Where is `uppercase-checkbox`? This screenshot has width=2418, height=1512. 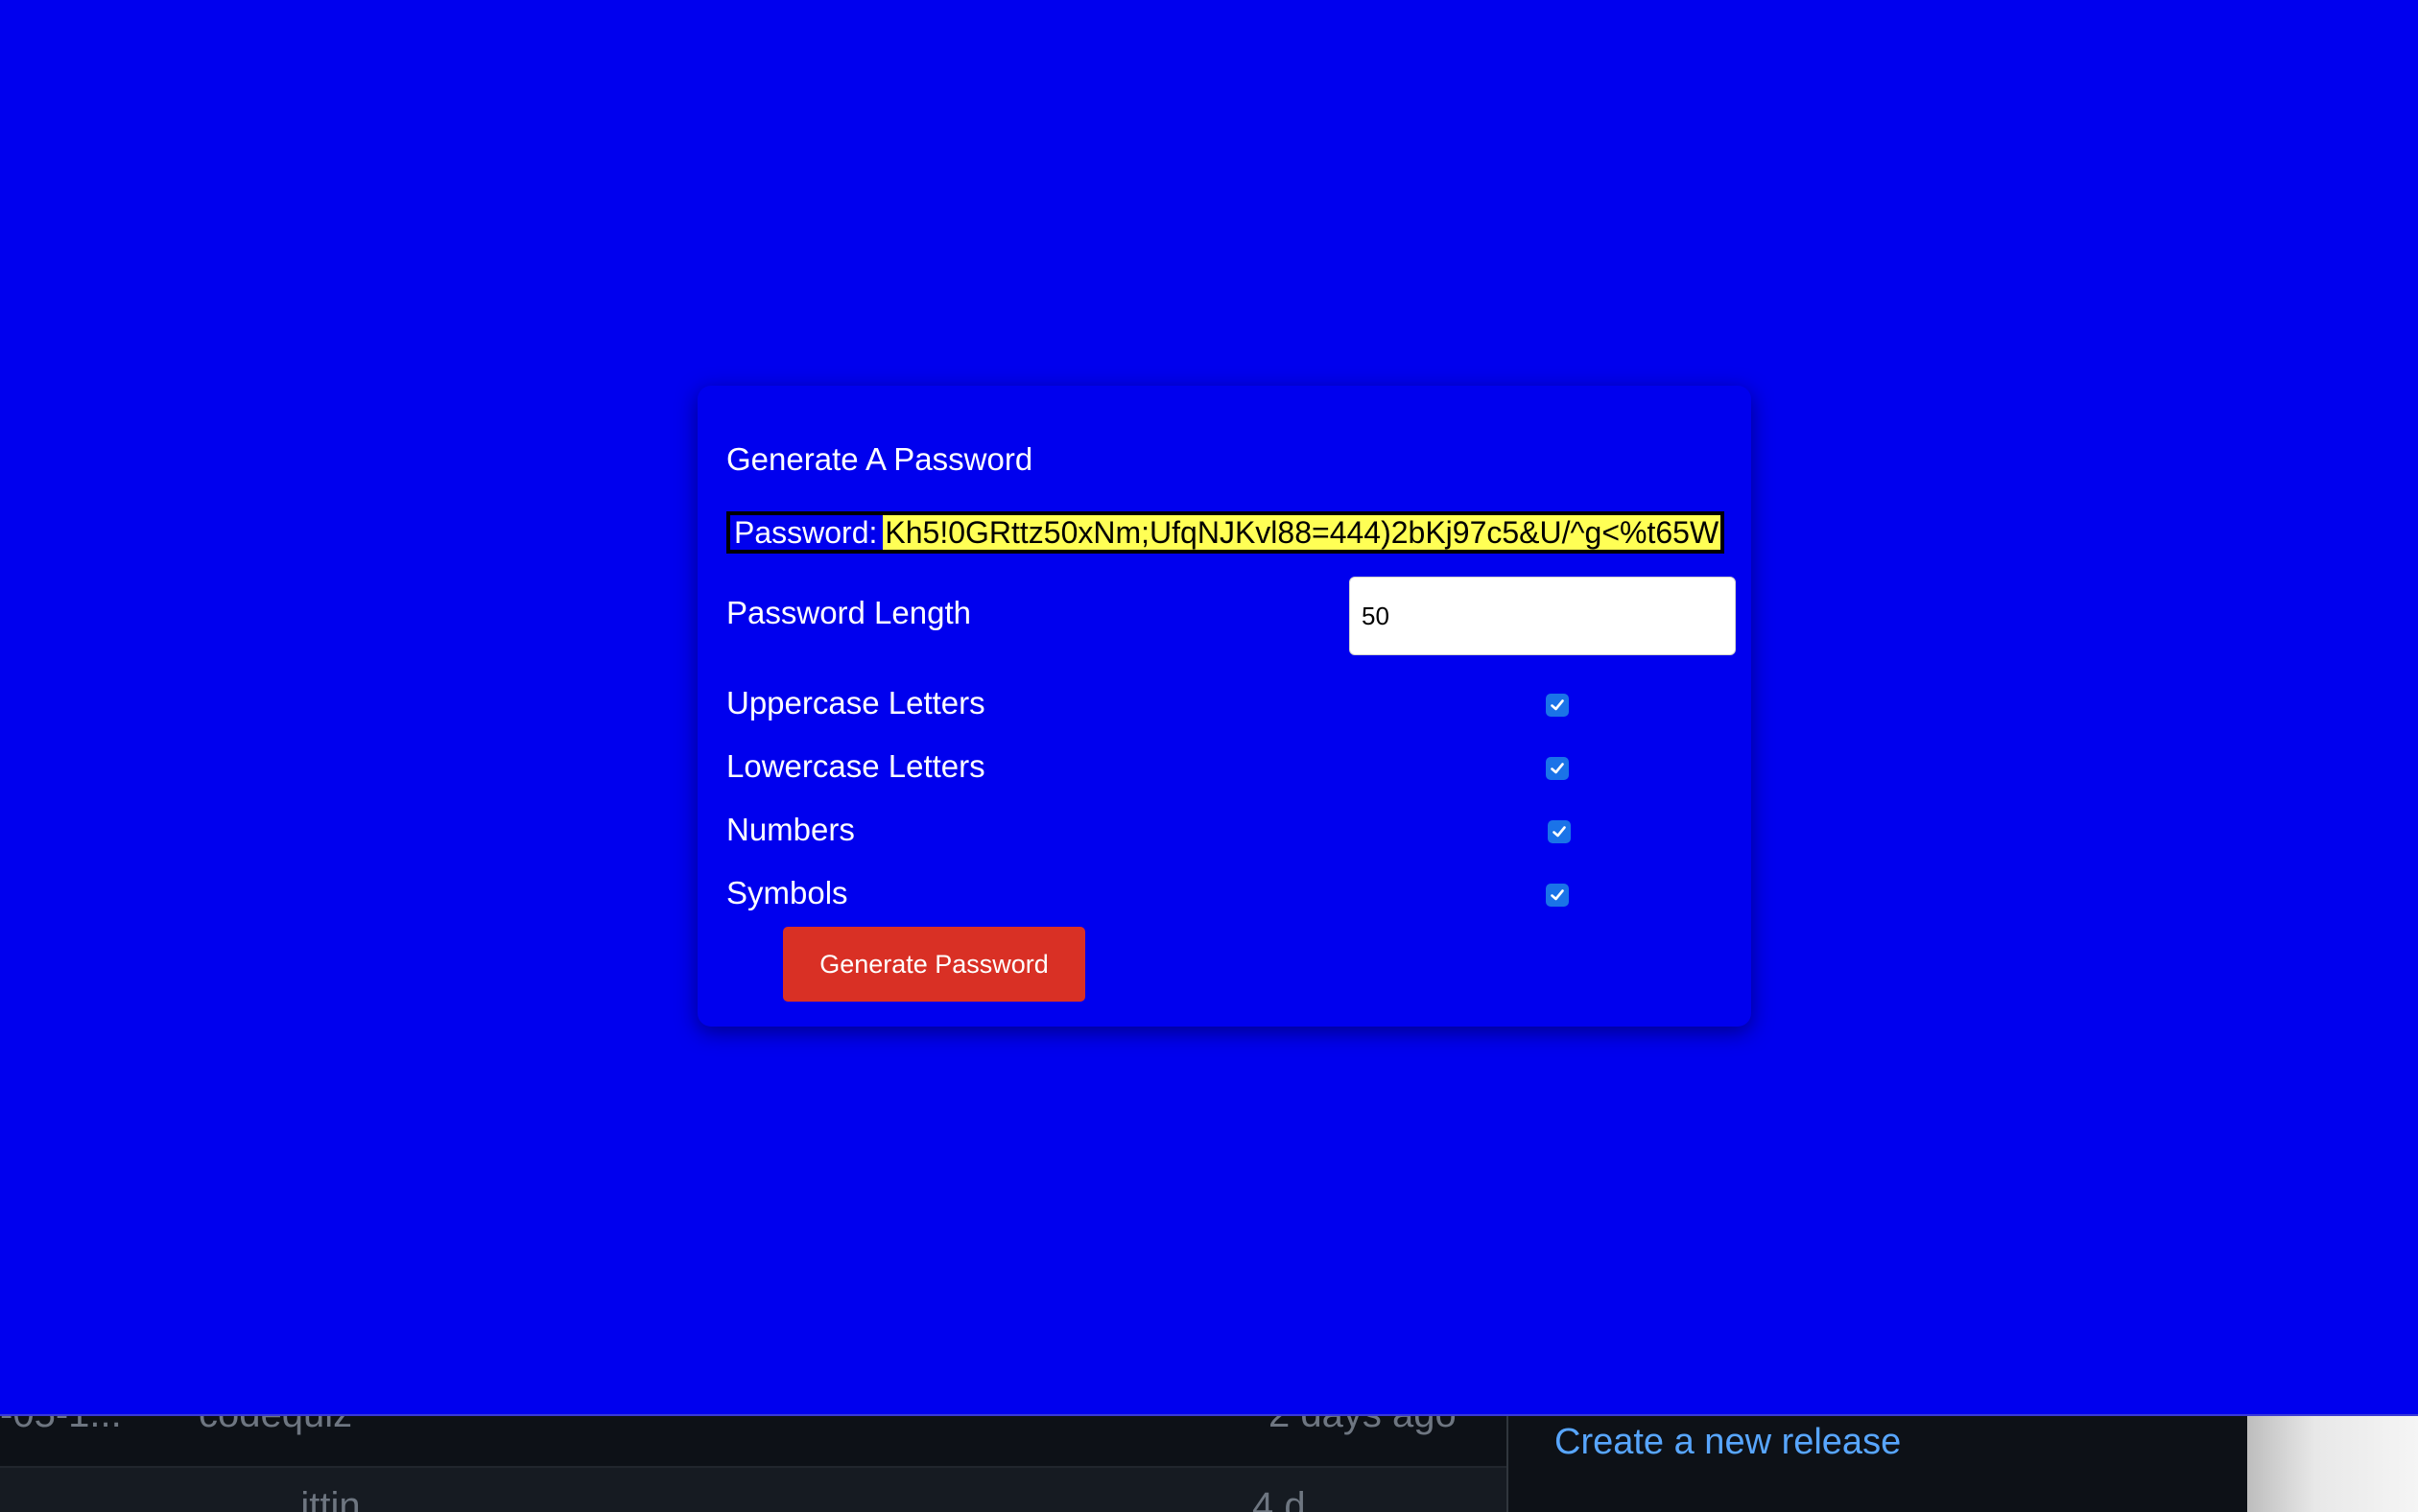
uppercase-checkbox is located at coordinates (1558, 705).